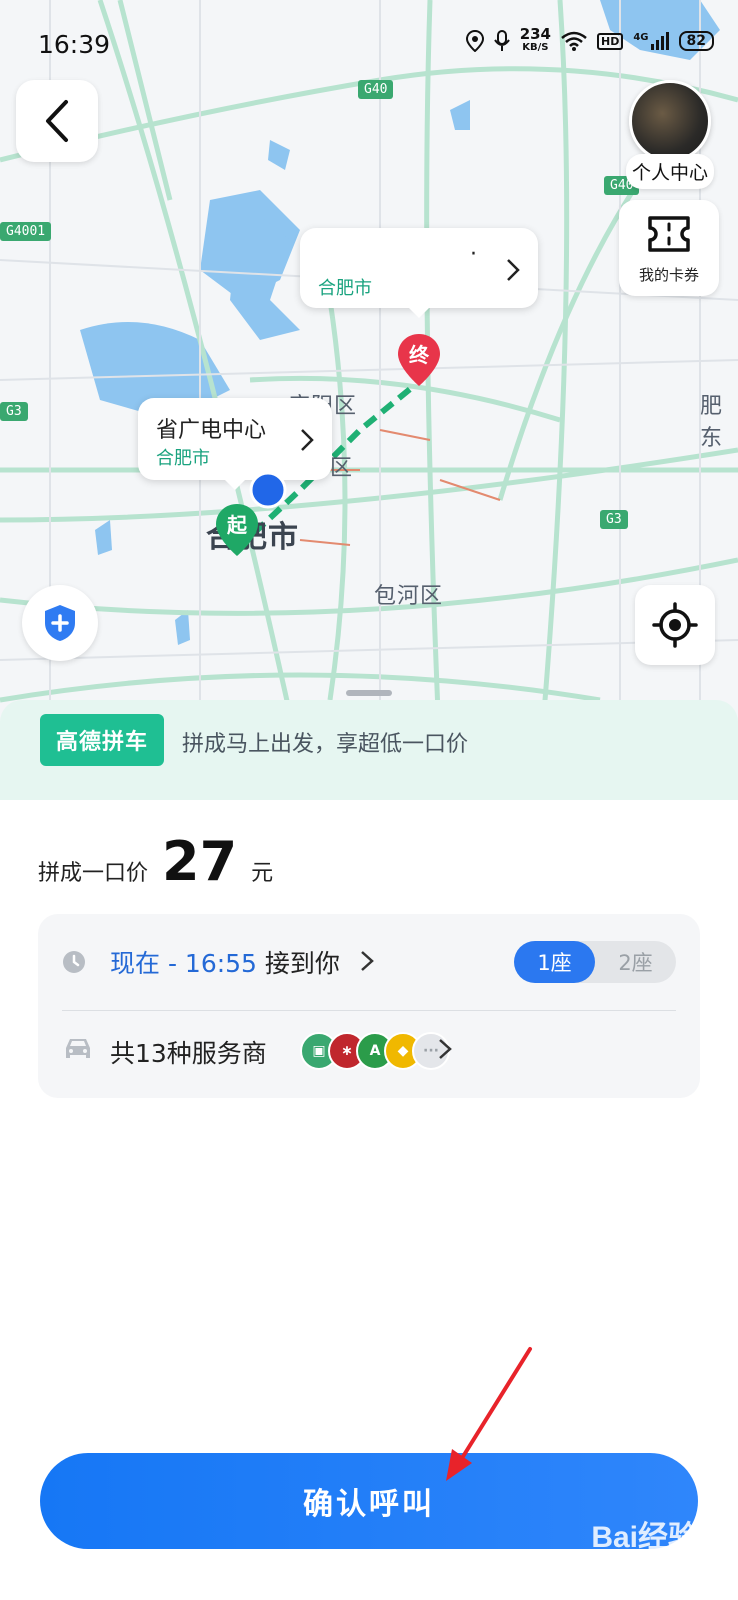 This screenshot has width=738, height=1600. Describe the element at coordinates (237, 525) in the screenshot. I see `origin-pin-label: 起` at that location.